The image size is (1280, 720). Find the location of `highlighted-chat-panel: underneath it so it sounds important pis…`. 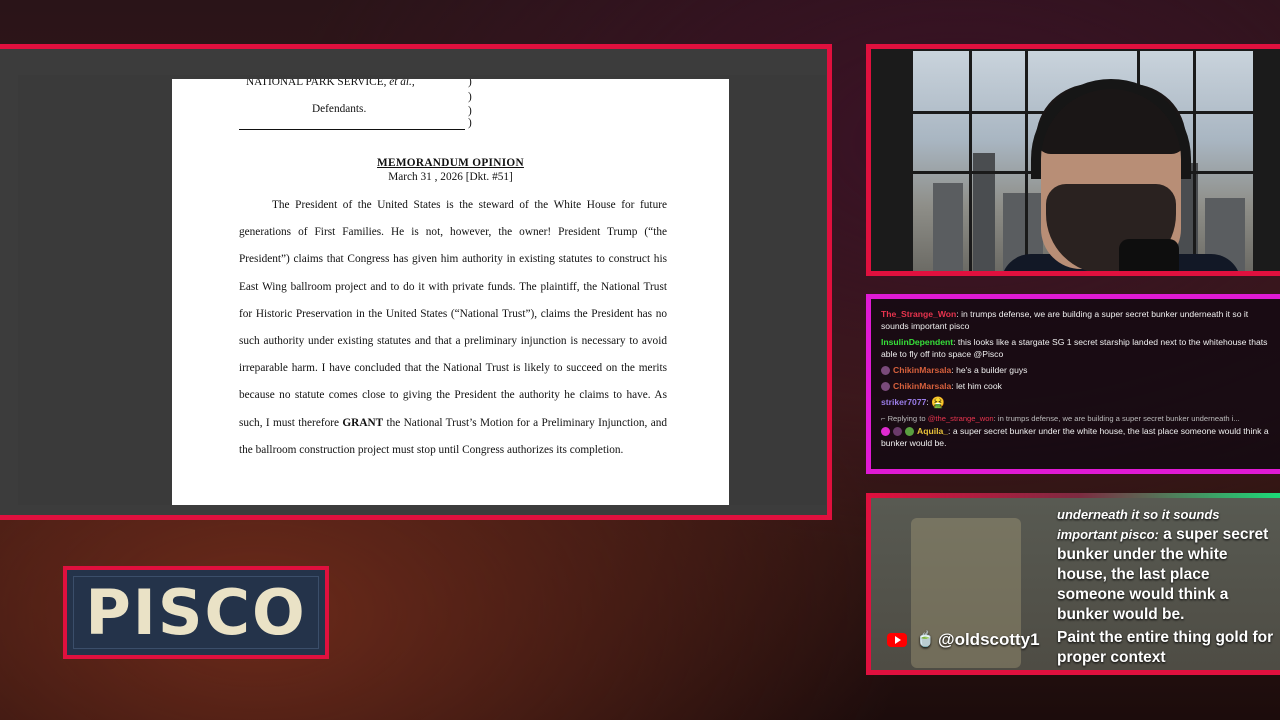

highlighted-chat-panel: underneath it so it sounds important pis… is located at coordinates (1073, 584).